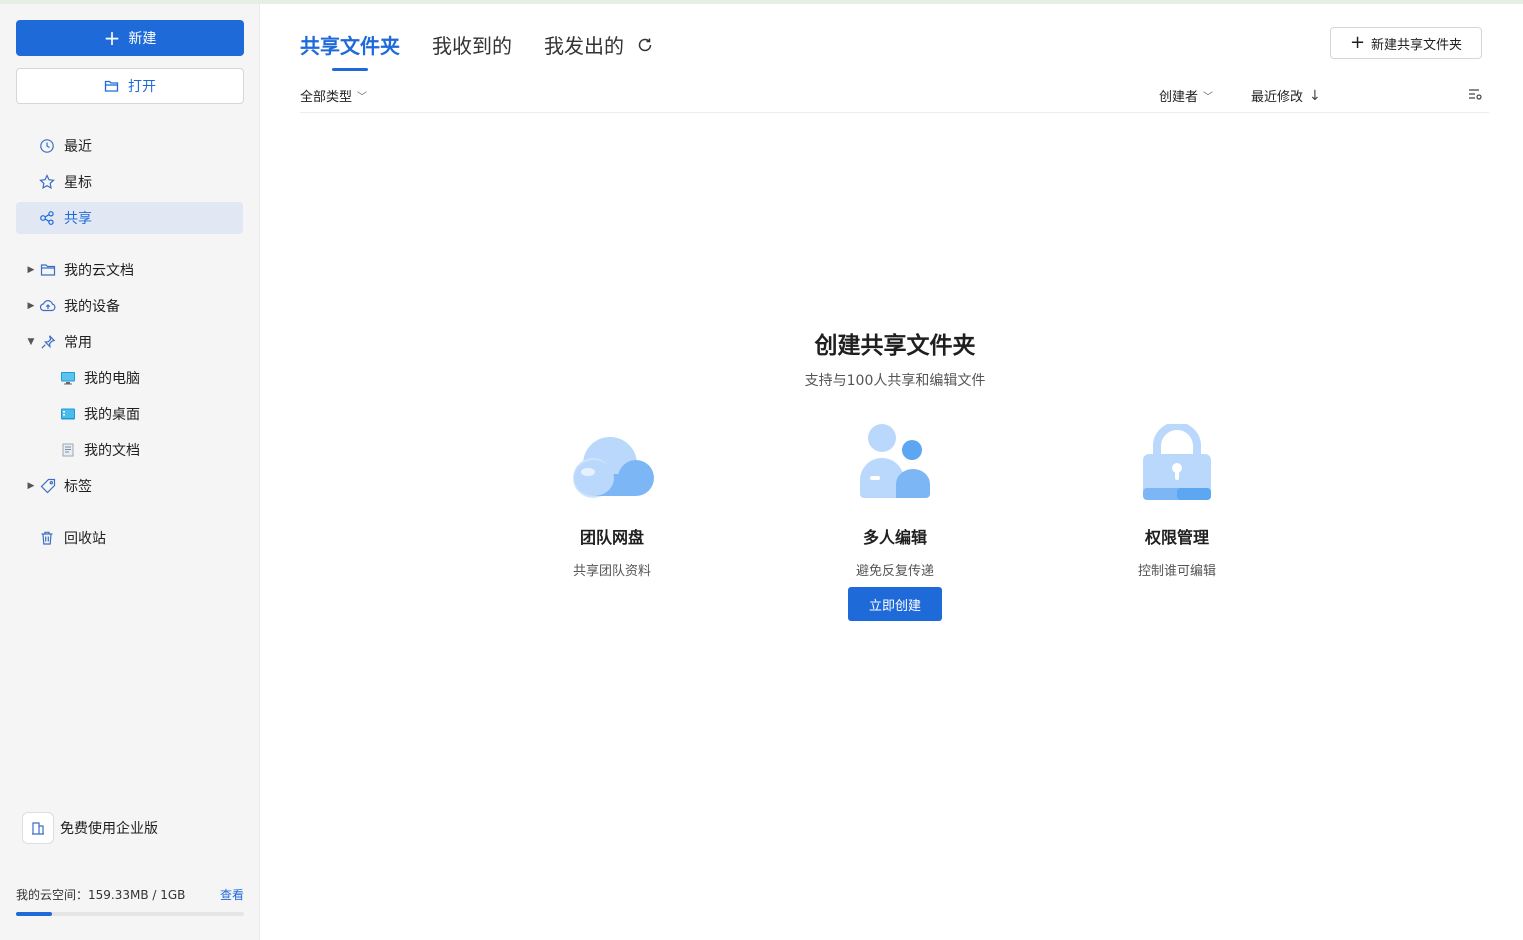  What do you see at coordinates (68, 378) in the screenshot?
I see `computer-icon` at bounding box center [68, 378].